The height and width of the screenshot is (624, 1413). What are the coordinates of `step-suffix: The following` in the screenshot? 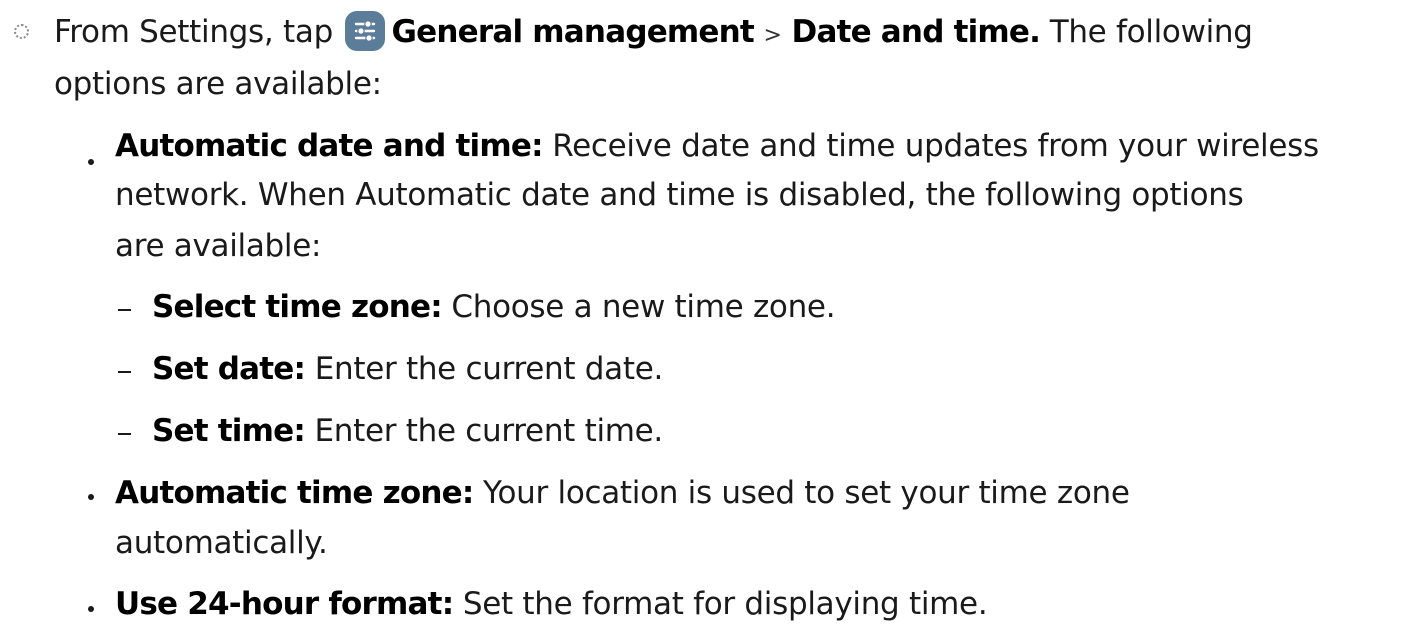 It's located at (1151, 32).